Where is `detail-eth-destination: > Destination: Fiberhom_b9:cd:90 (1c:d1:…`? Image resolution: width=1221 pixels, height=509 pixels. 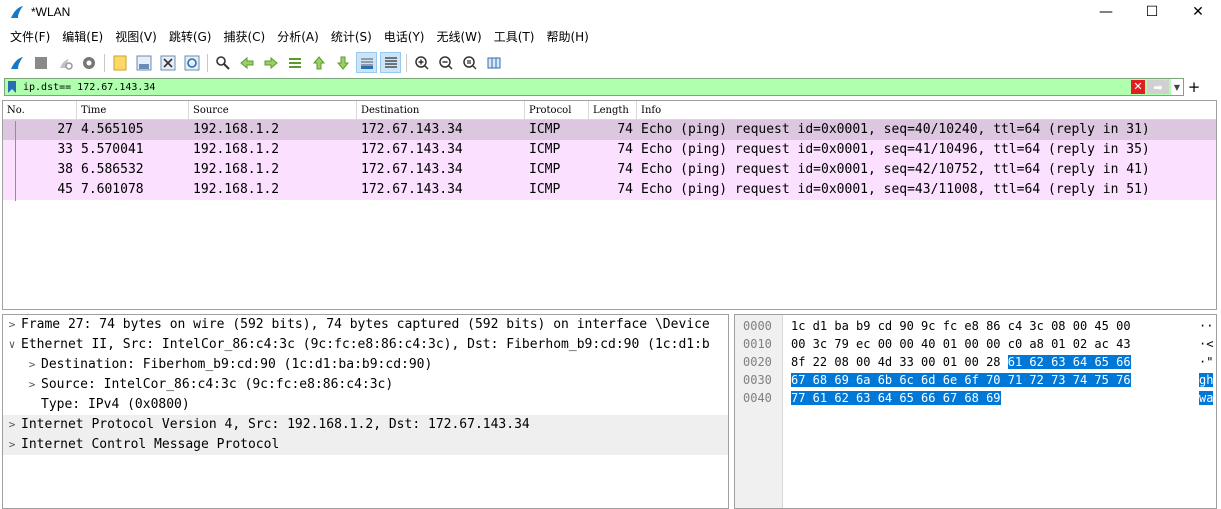 detail-eth-destination: > Destination: Fiberhom_b9:cd:90 (1c:d1:… is located at coordinates (365, 365).